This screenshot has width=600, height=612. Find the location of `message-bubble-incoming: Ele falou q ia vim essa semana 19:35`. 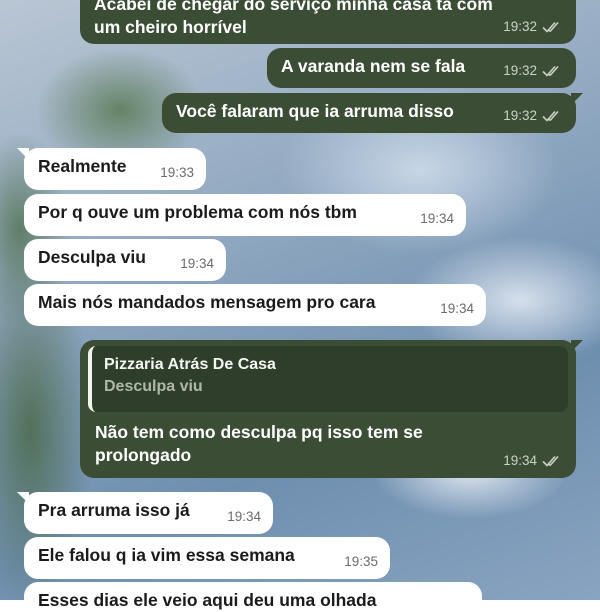

message-bubble-incoming: Ele falou q ia vim essa semana 19:35 is located at coordinates (207, 558).